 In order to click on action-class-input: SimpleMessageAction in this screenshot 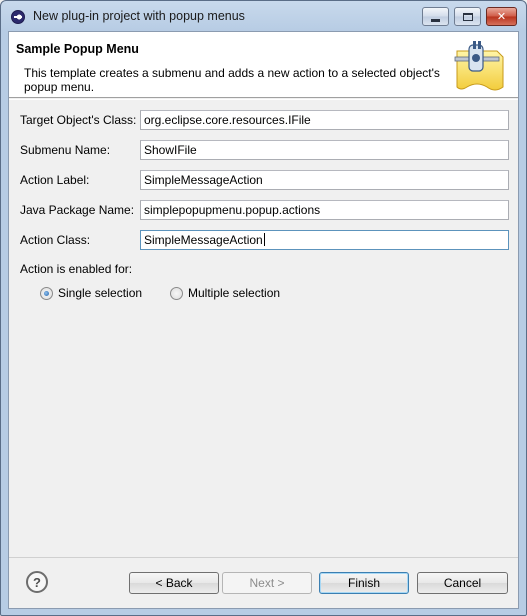, I will do `click(324, 240)`.